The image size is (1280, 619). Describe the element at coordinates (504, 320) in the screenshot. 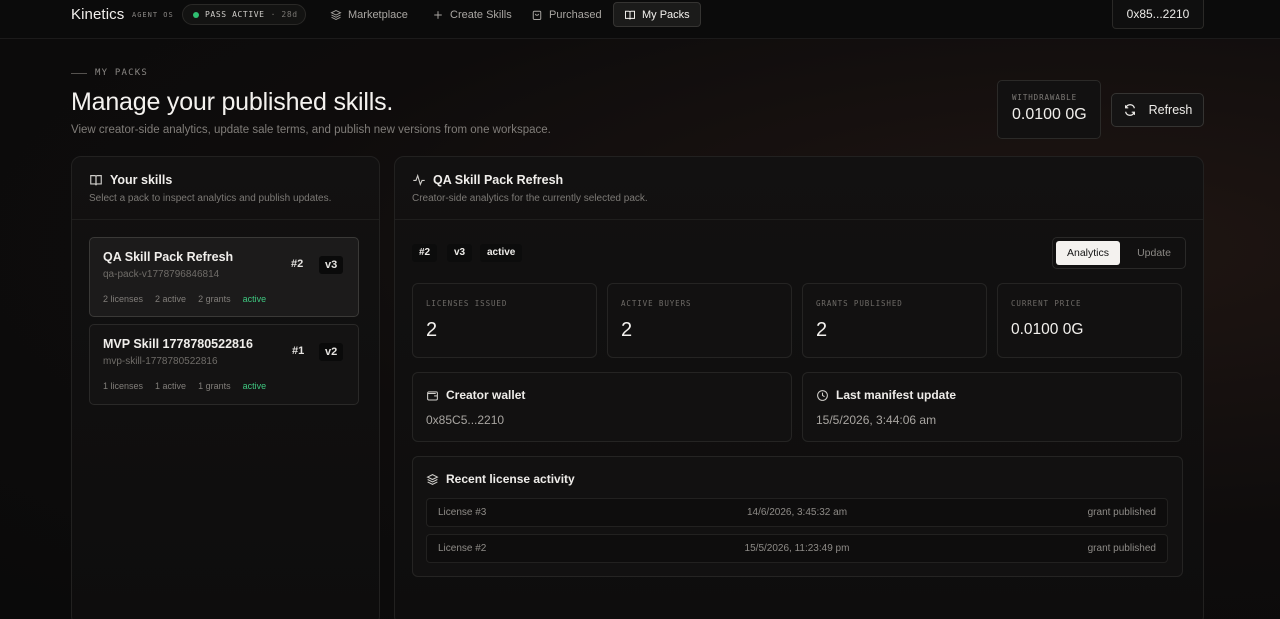

I see `stat-licenses-issued: LICENSES ISSUED 2` at that location.